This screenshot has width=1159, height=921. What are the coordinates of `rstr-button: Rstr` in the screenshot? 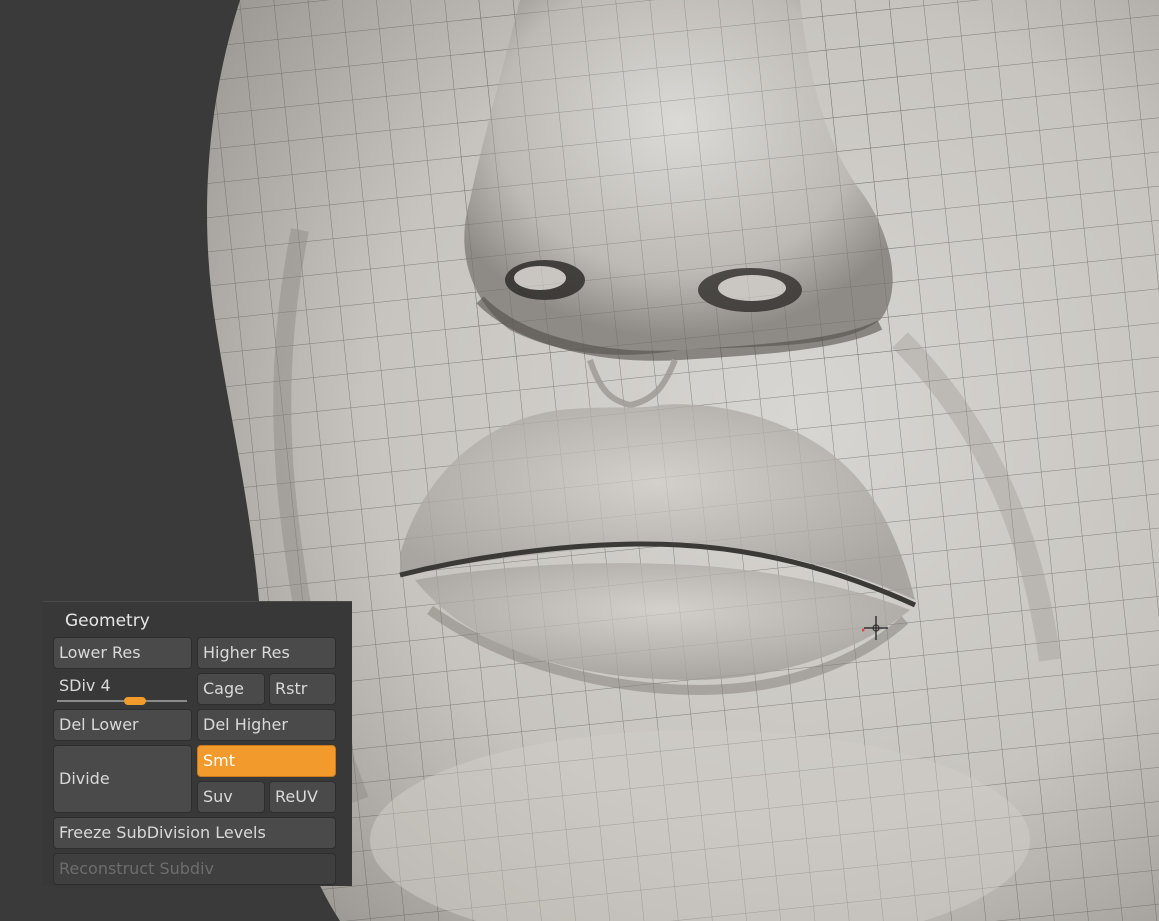 It's located at (302, 689).